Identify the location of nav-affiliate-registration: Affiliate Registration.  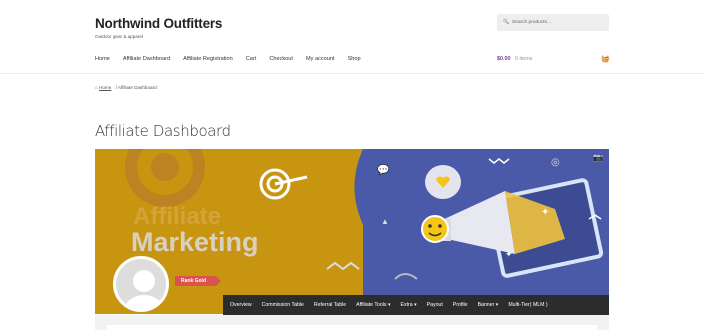
(208, 59).